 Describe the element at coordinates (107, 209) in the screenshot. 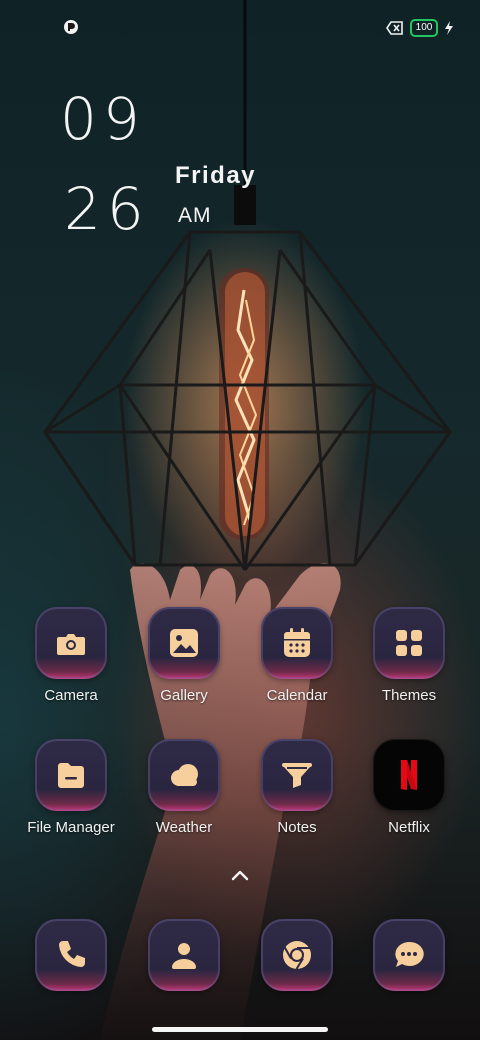

I see `clock-minute: 26` at that location.